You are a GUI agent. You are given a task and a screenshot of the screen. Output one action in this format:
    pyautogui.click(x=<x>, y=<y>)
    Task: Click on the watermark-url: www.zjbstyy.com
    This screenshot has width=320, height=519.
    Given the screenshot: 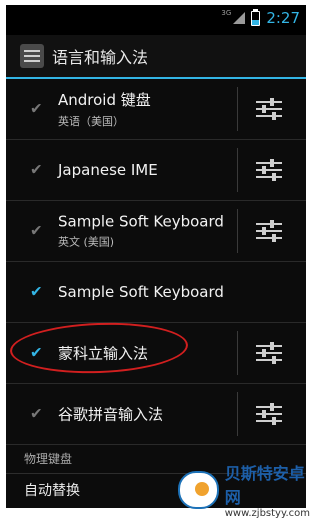 What is the action you would take?
    pyautogui.click(x=267, y=513)
    